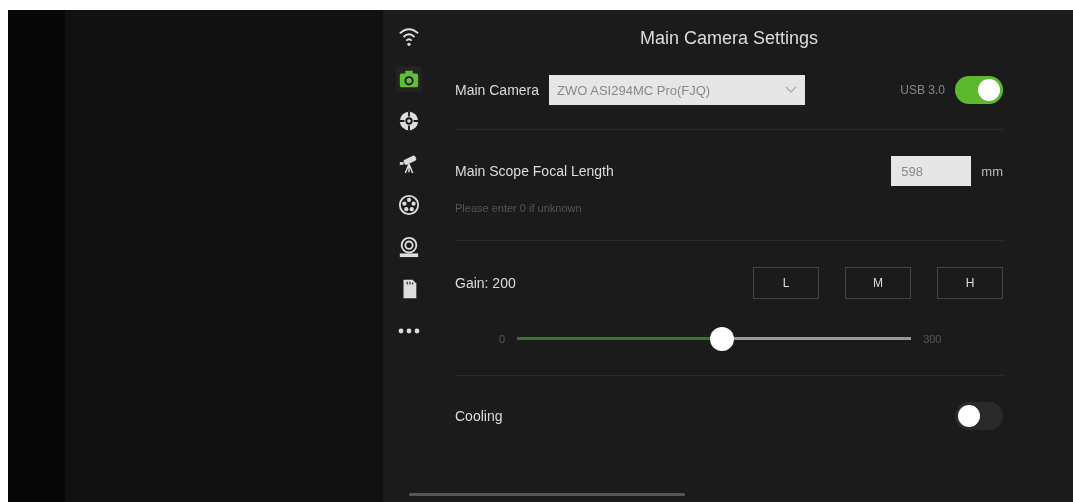 This screenshot has height=502, width=1073. I want to click on crosshair-icon, so click(409, 121).